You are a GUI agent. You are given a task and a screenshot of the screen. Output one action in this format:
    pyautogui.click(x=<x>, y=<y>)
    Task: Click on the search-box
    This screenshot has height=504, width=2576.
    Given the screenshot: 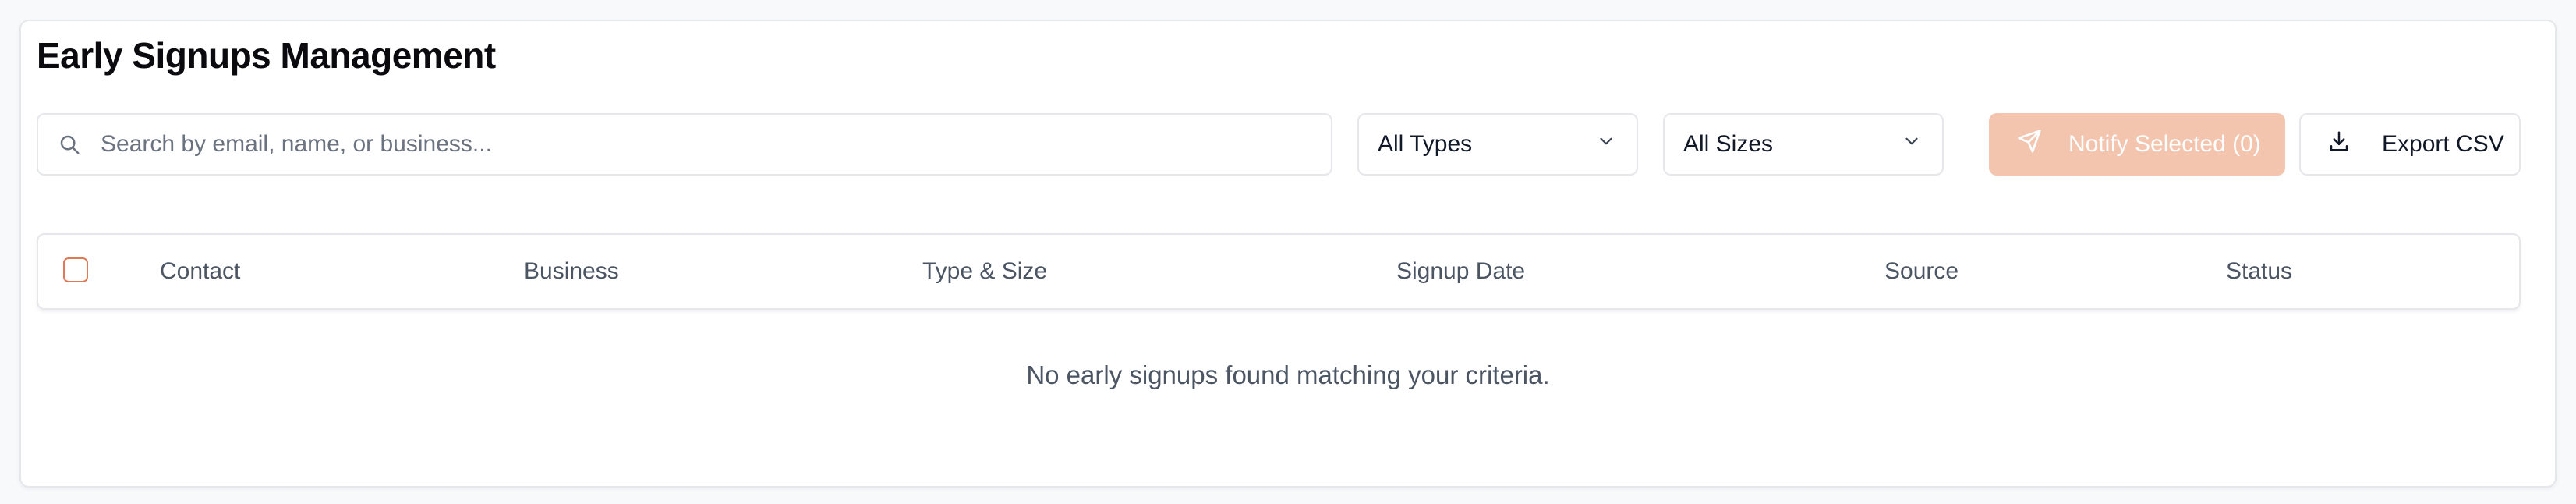 What is the action you would take?
    pyautogui.click(x=684, y=144)
    